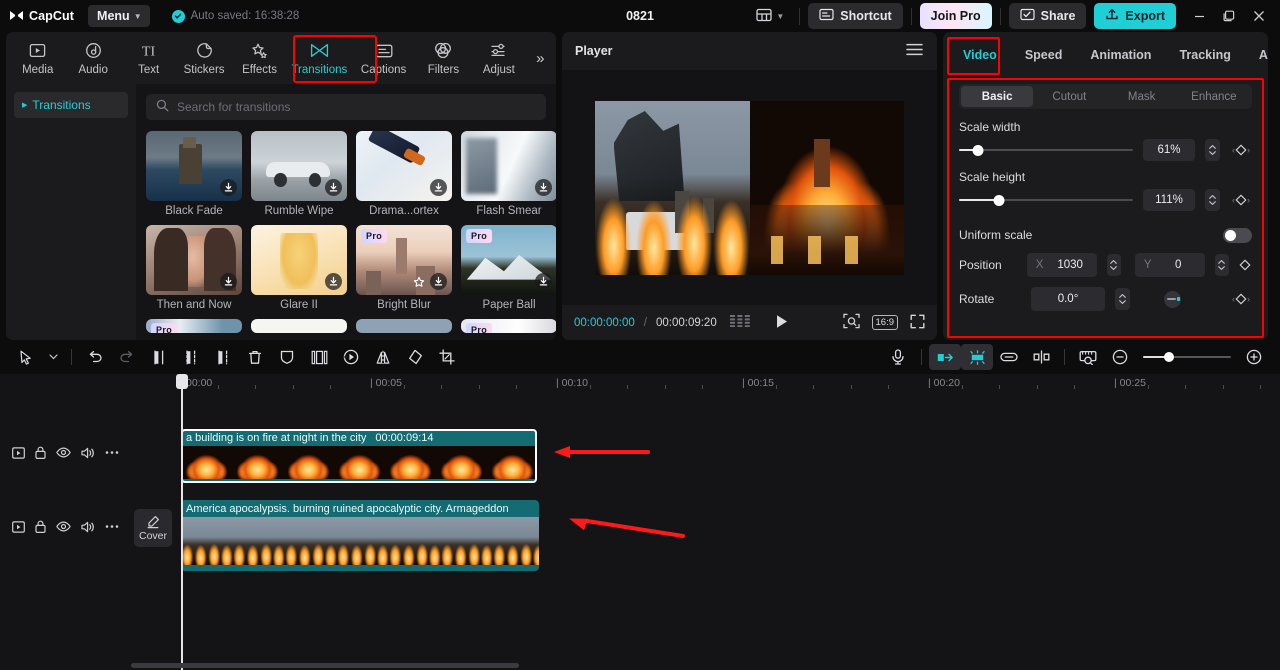 The image size is (1280, 670). What do you see at coordinates (26, 357) in the screenshot?
I see `select-tool-icon` at bounding box center [26, 357].